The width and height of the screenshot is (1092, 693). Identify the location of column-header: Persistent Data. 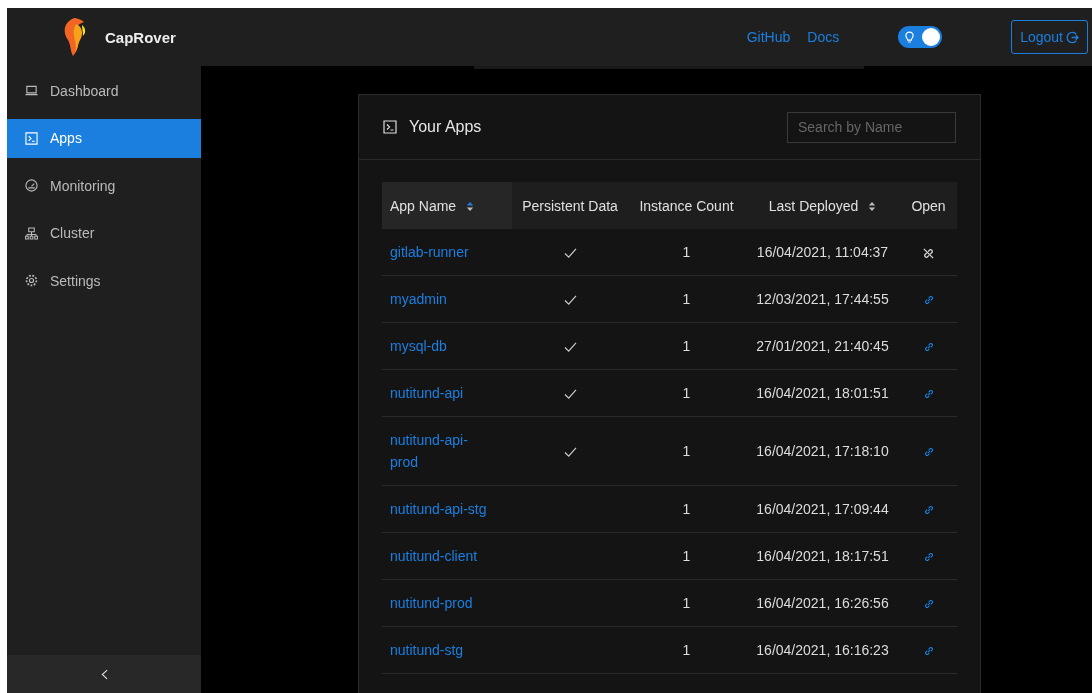
(570, 205).